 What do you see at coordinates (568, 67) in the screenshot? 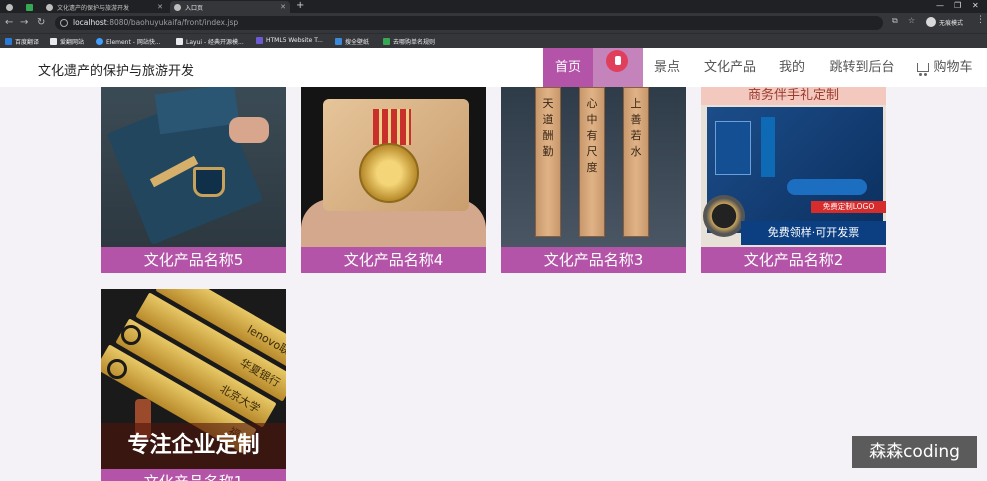
I see `nav-home: 首页` at bounding box center [568, 67].